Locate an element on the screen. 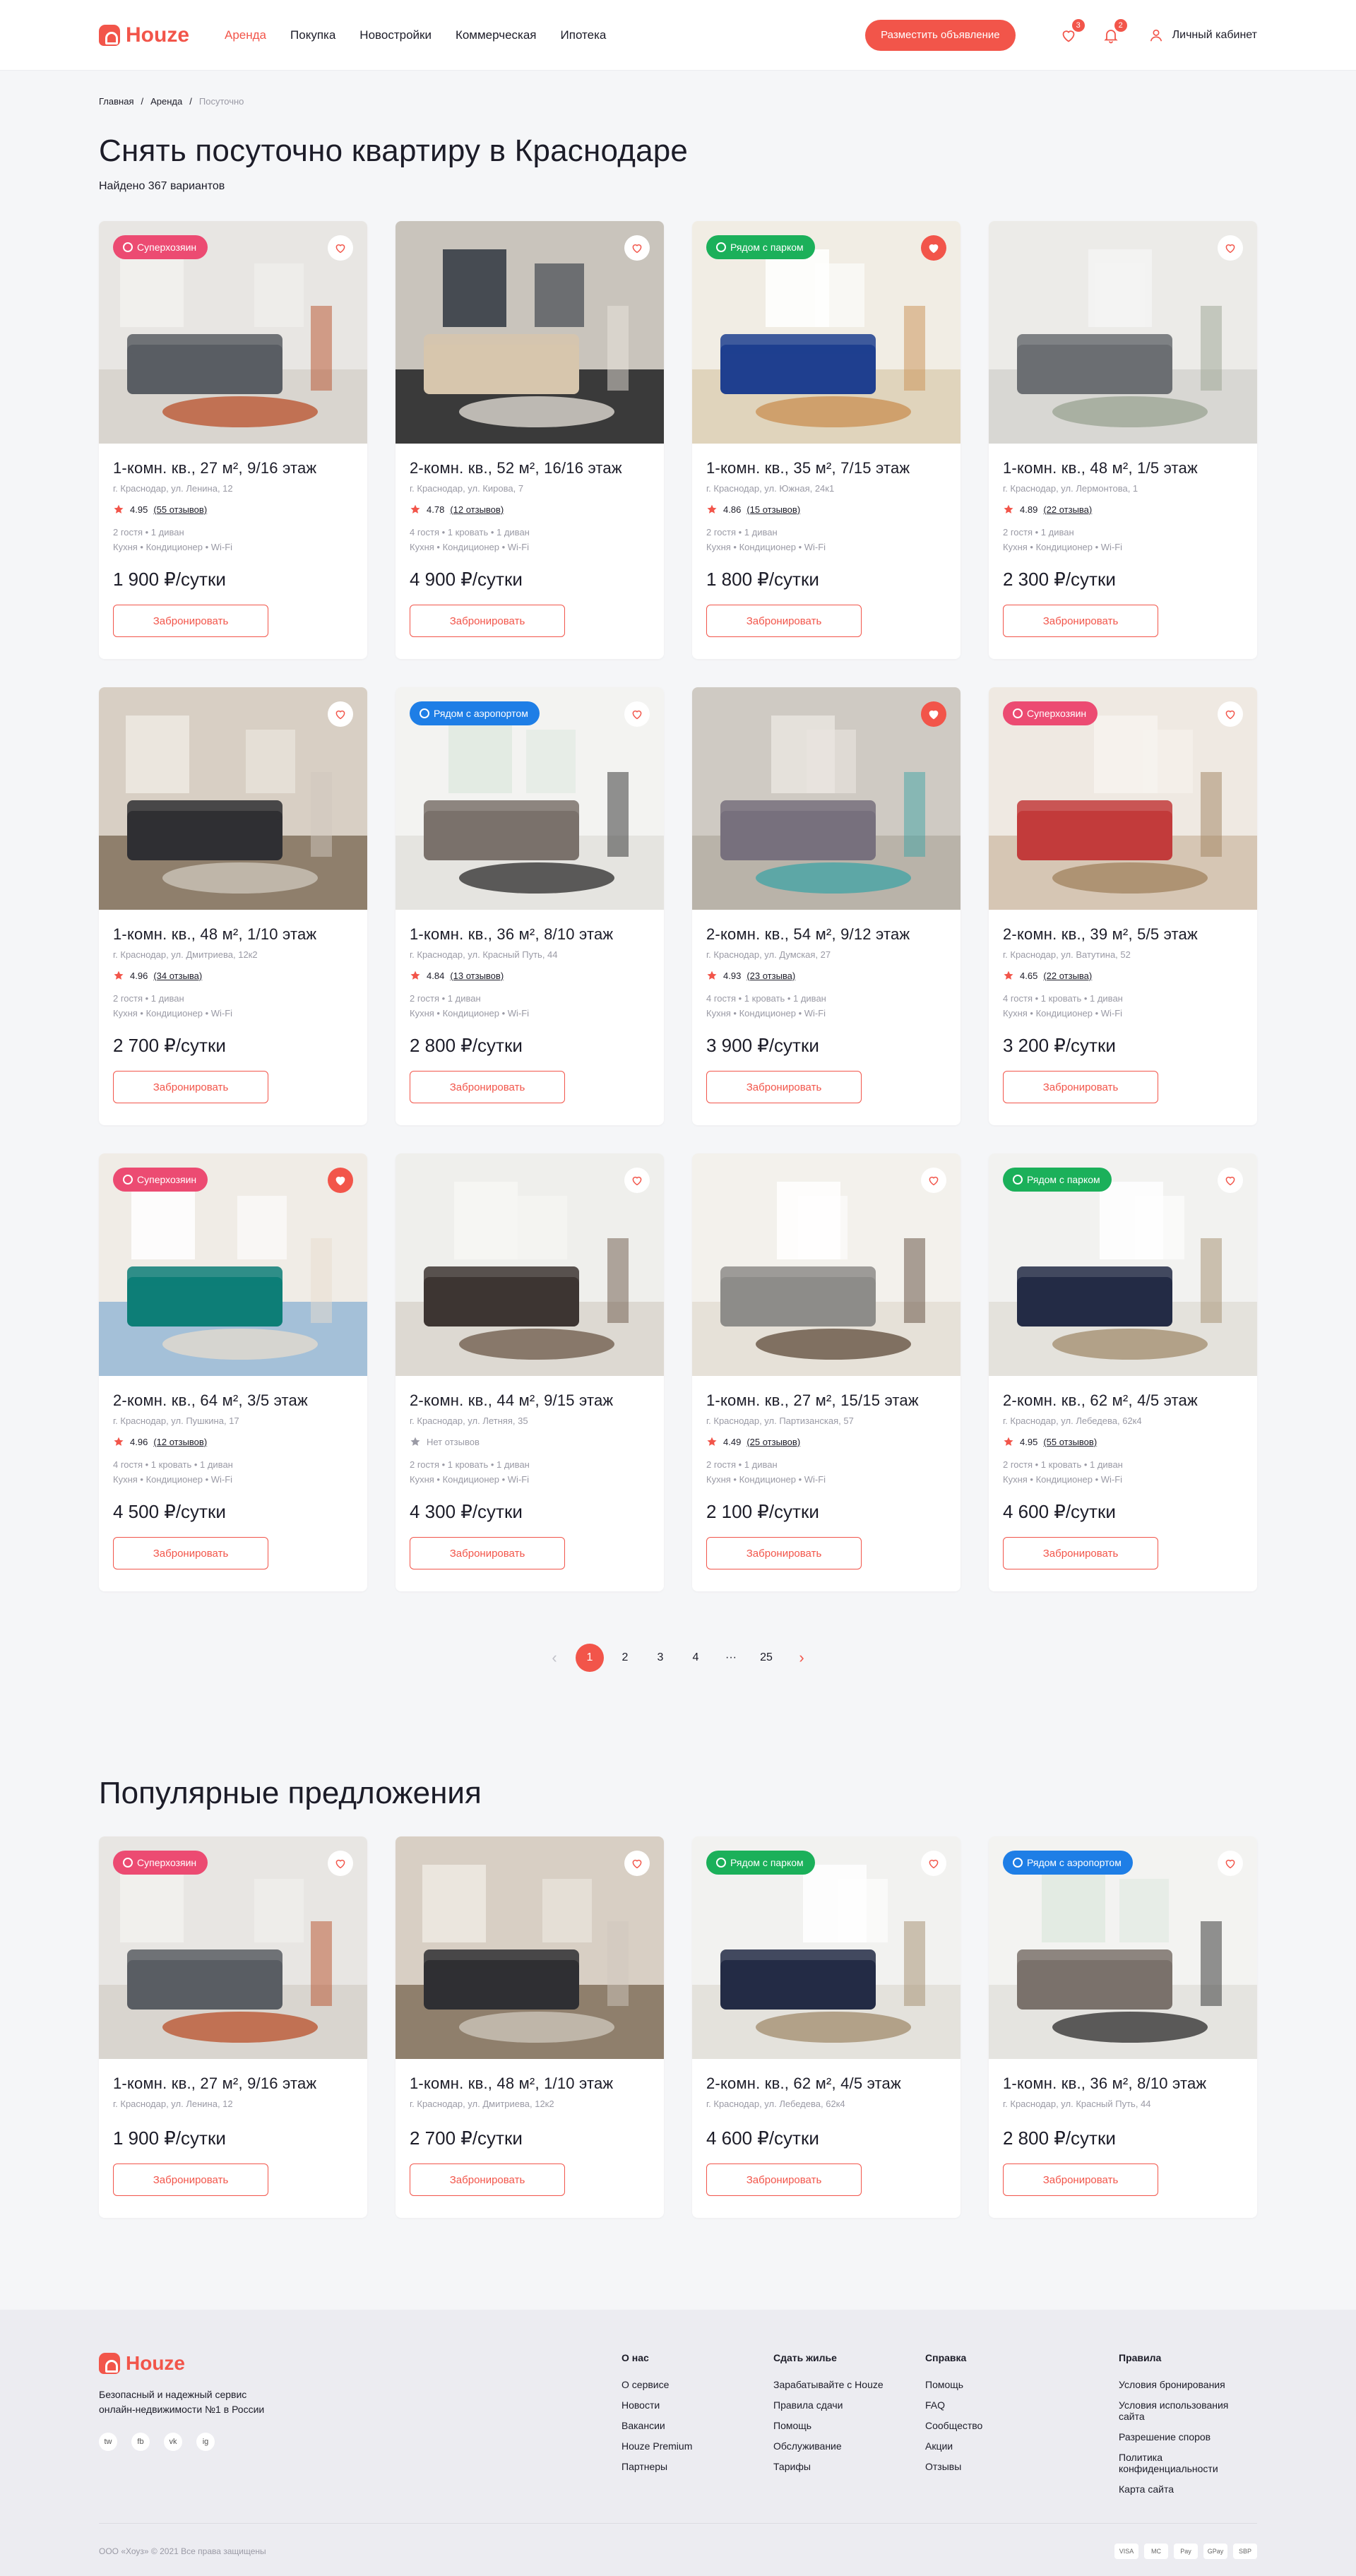 The height and width of the screenshot is (2576, 1356). pagination-page-4: 4 is located at coordinates (695, 1657).